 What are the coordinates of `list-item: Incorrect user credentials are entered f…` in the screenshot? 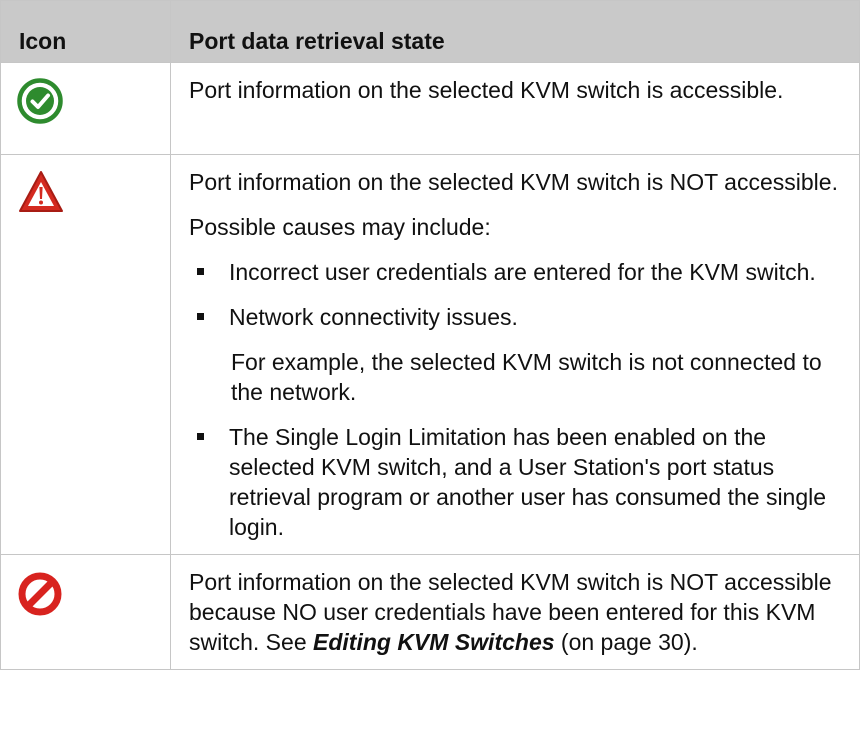 It's located at (520, 272).